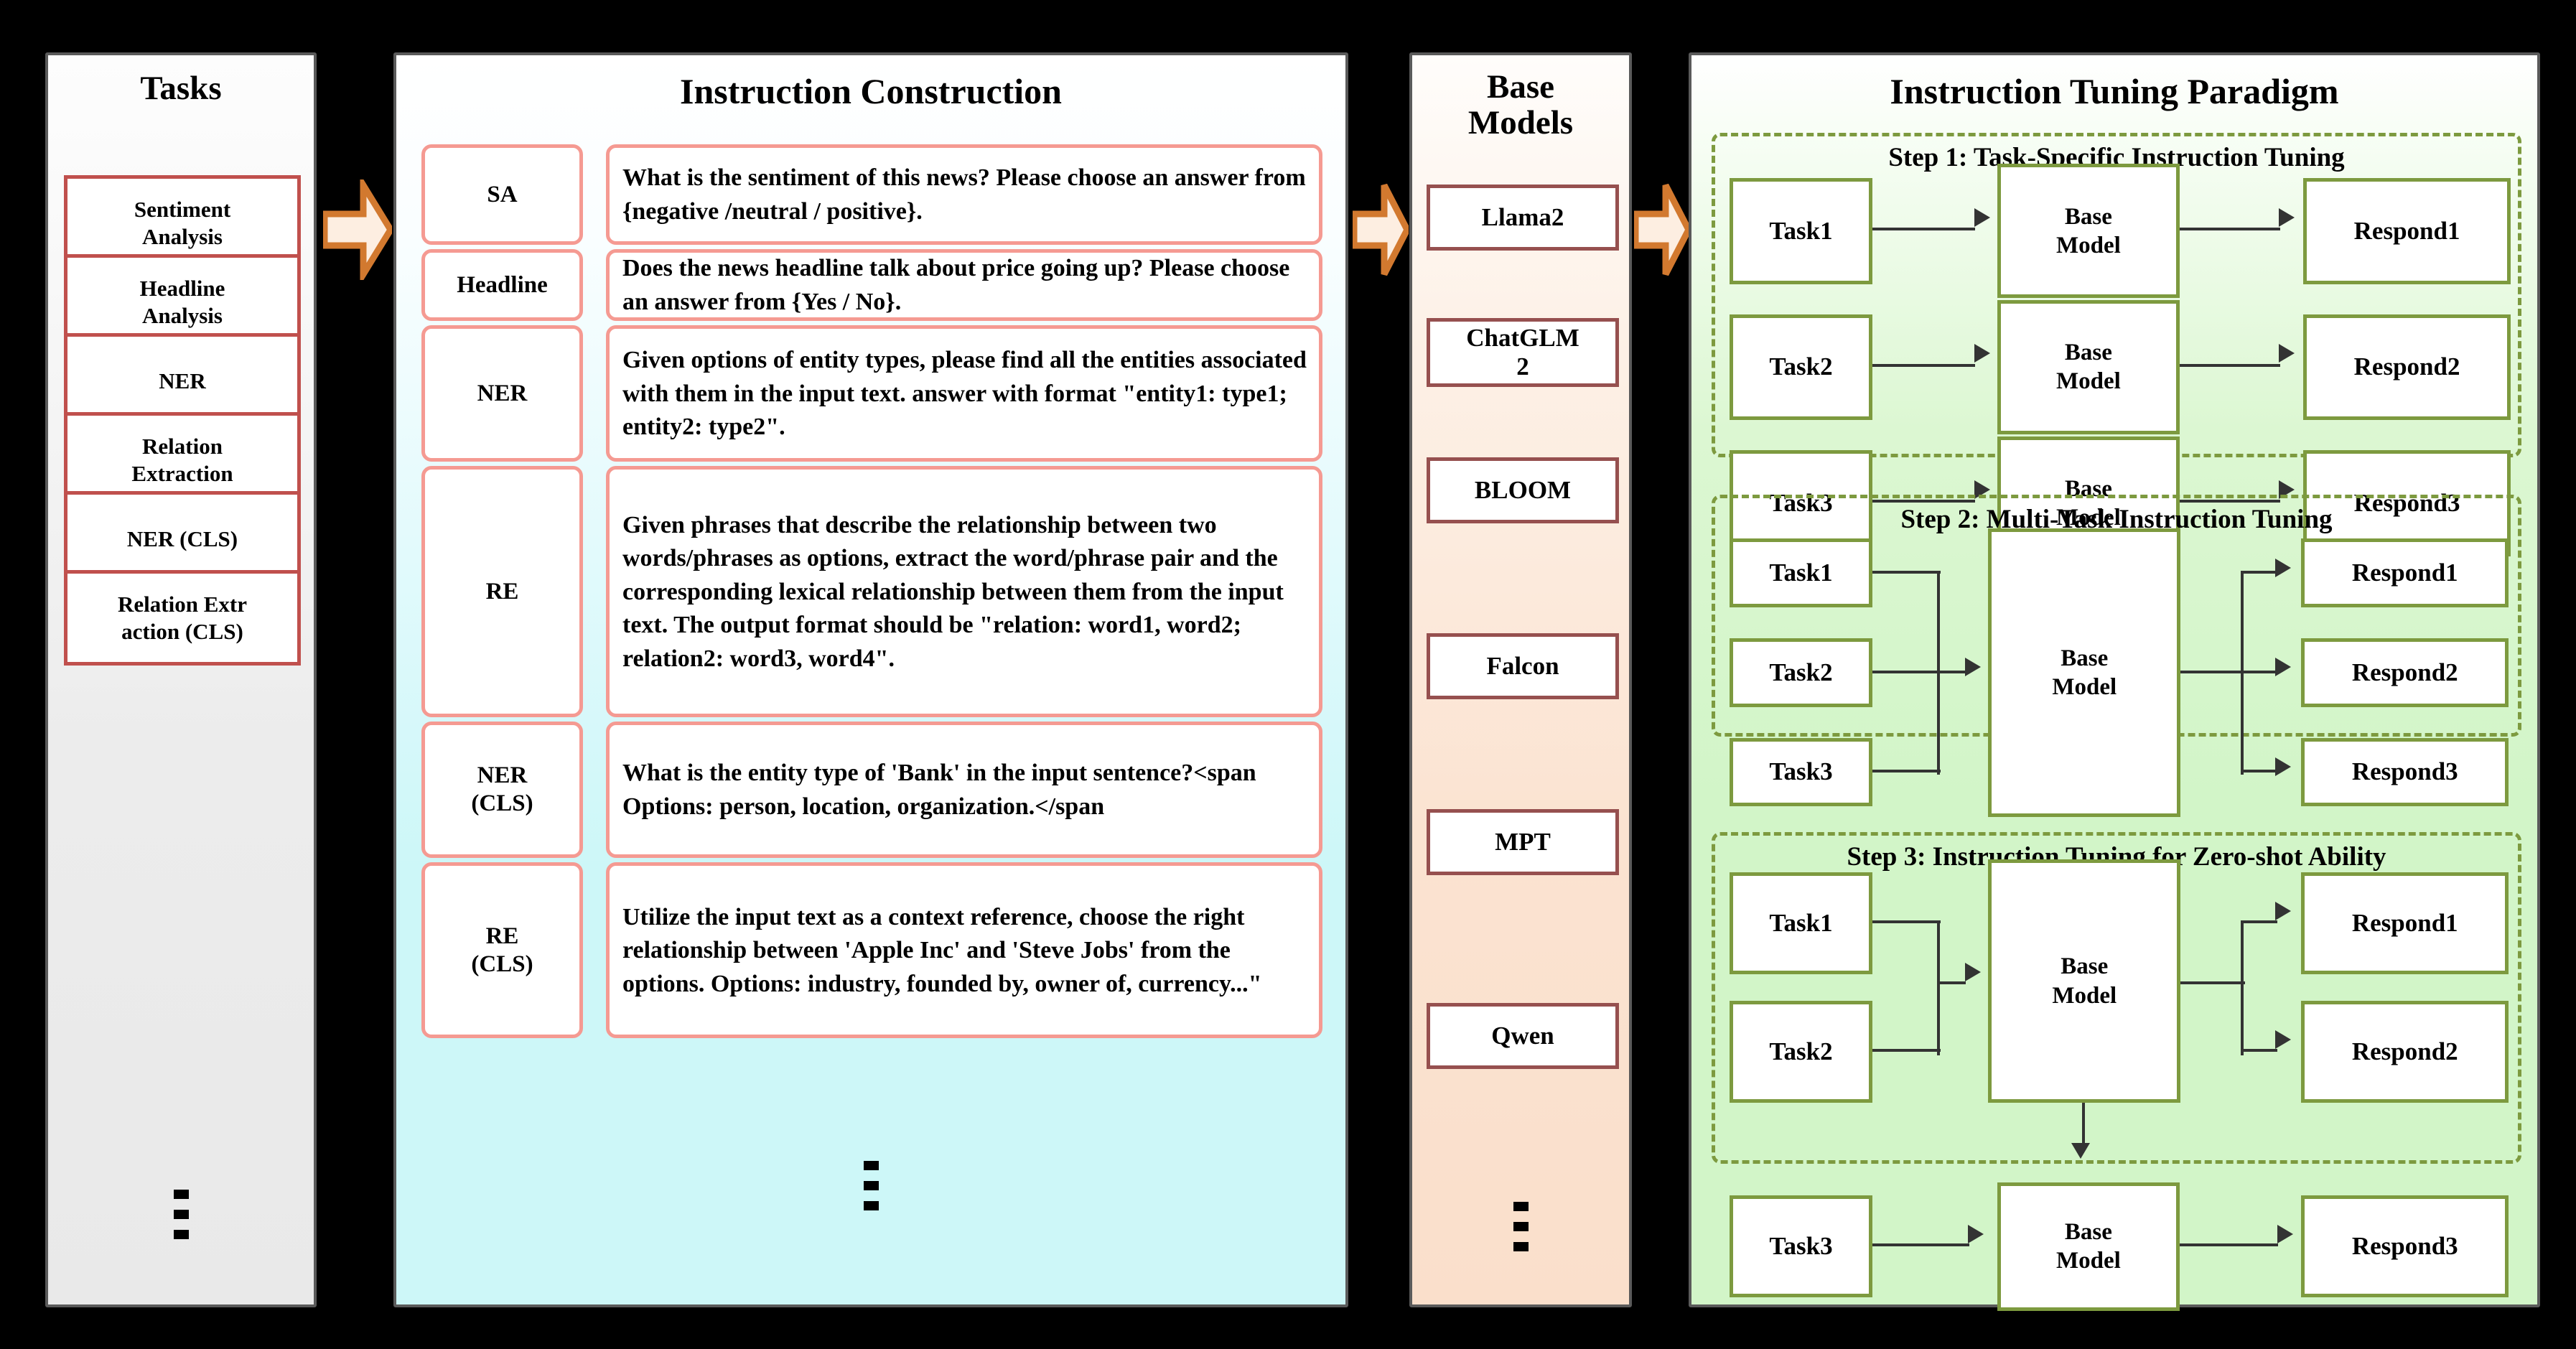 The height and width of the screenshot is (1349, 2576). I want to click on instruction-vertical-ellipsis-icon, so click(870, 1185).